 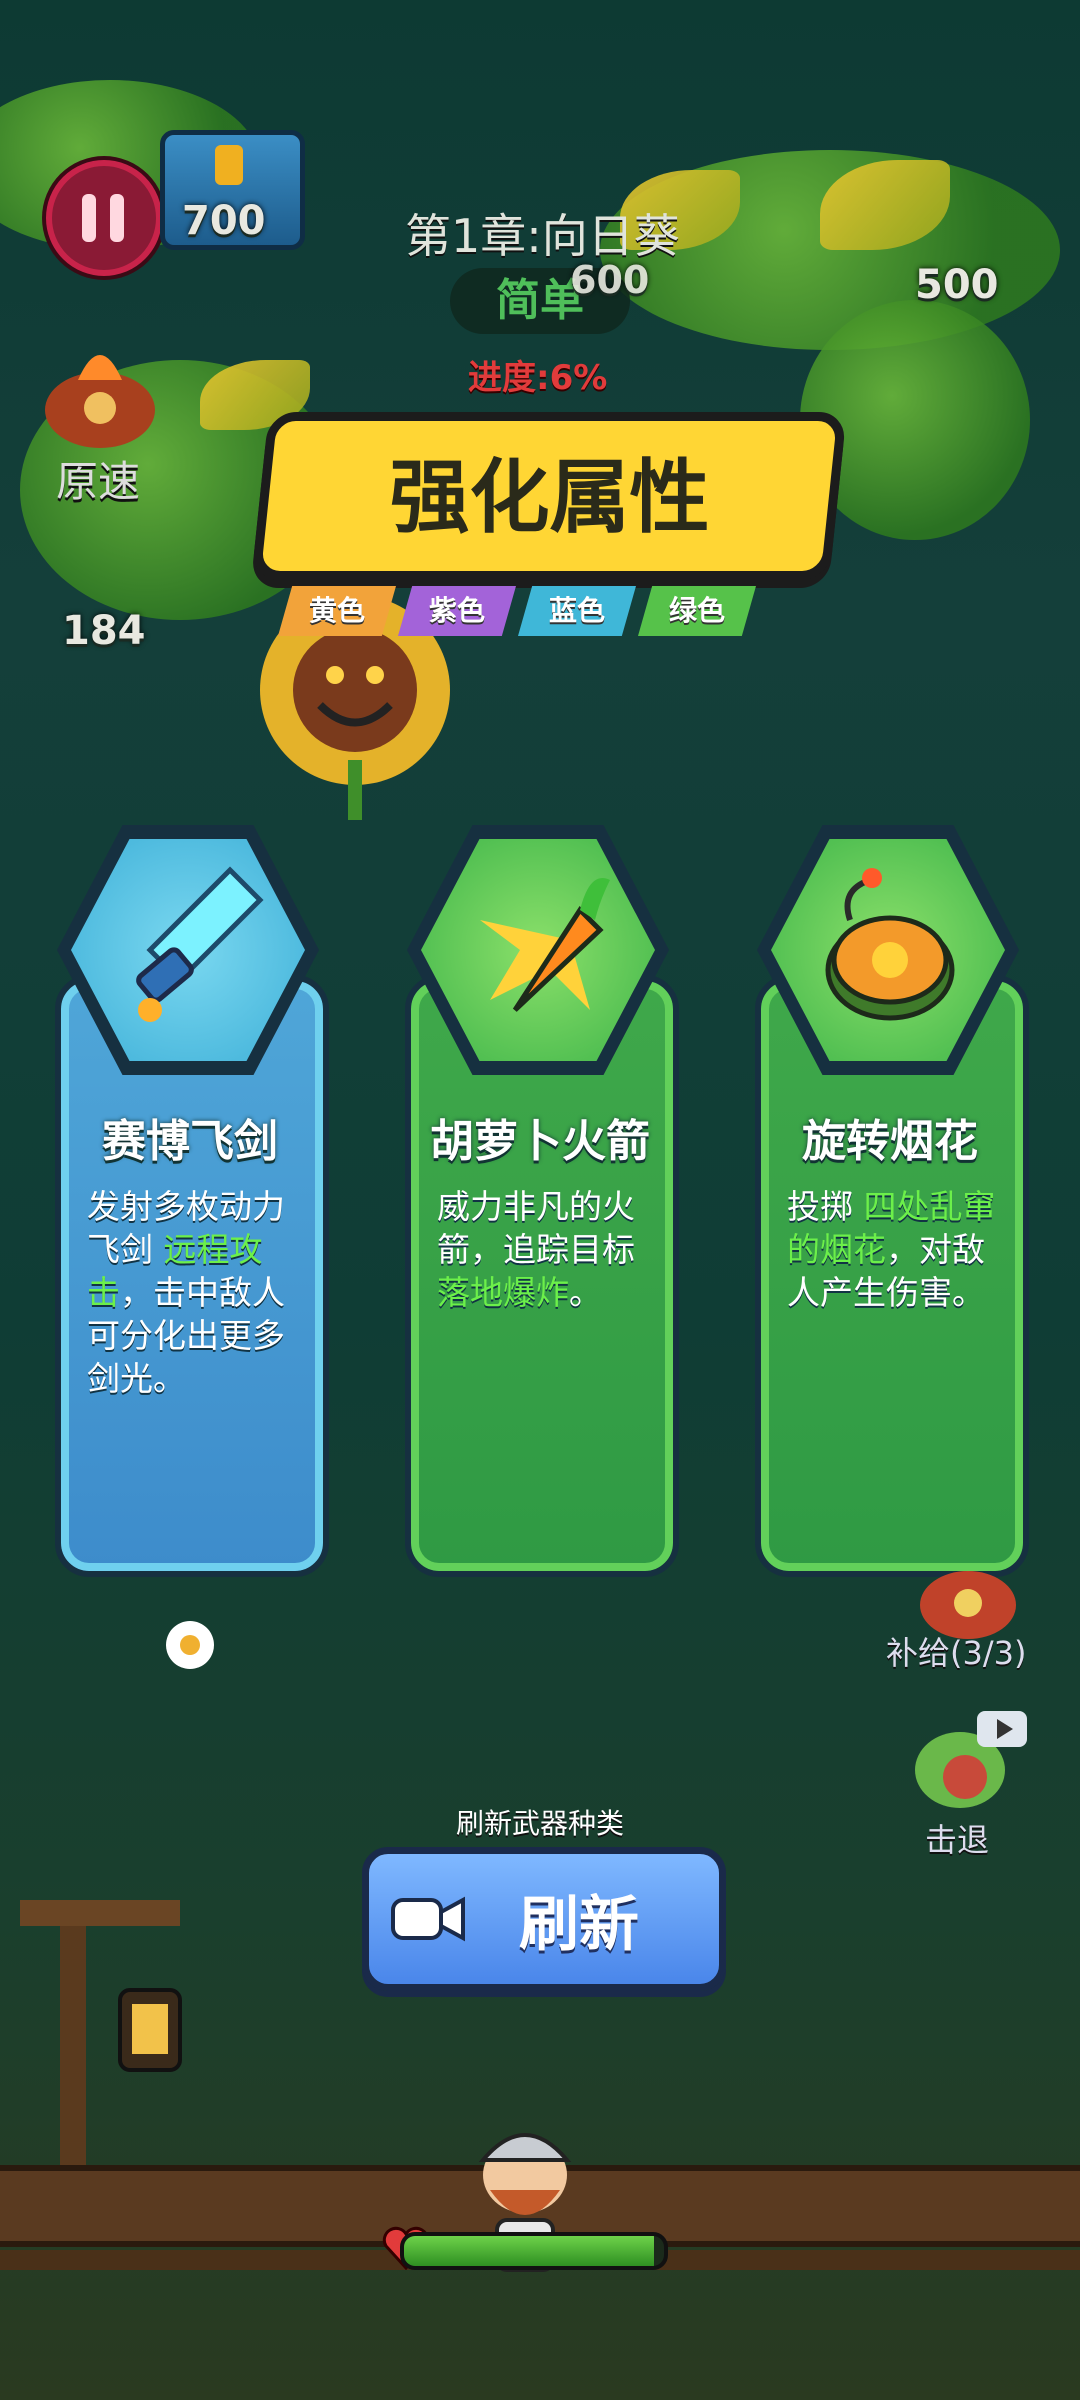 What do you see at coordinates (200, 944) in the screenshot?
I see `cyber-sword-icon` at bounding box center [200, 944].